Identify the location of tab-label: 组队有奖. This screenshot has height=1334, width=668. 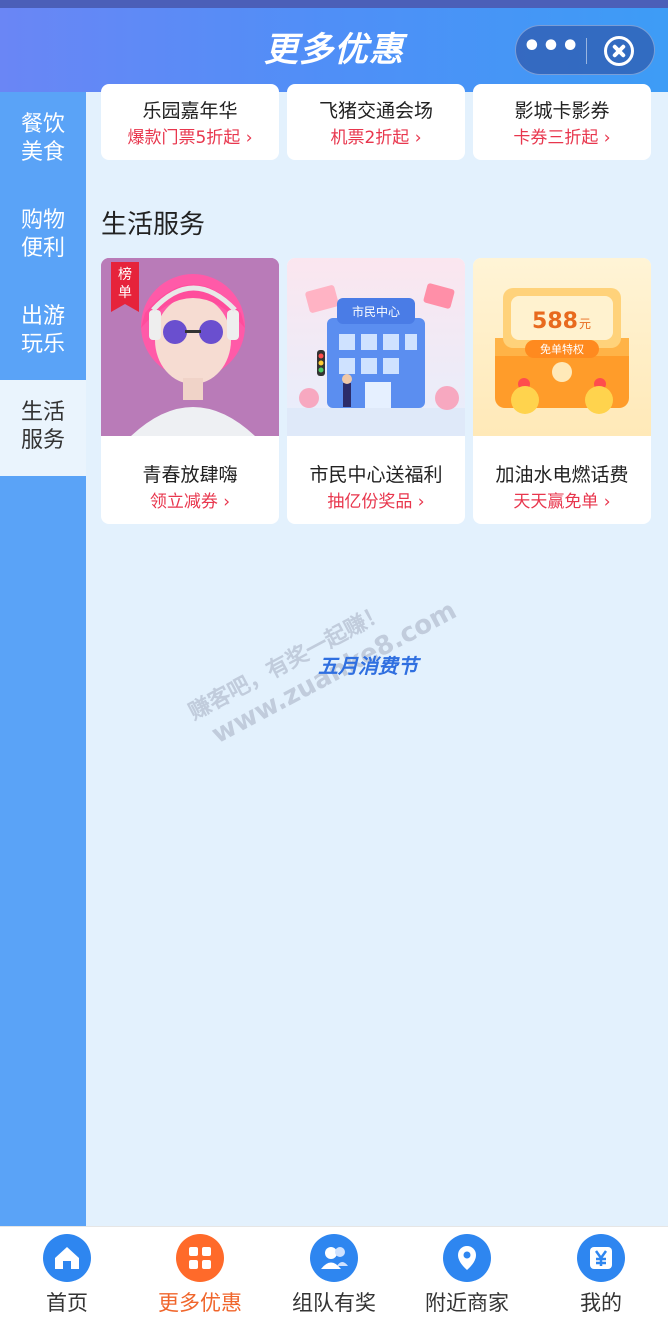
(334, 1303).